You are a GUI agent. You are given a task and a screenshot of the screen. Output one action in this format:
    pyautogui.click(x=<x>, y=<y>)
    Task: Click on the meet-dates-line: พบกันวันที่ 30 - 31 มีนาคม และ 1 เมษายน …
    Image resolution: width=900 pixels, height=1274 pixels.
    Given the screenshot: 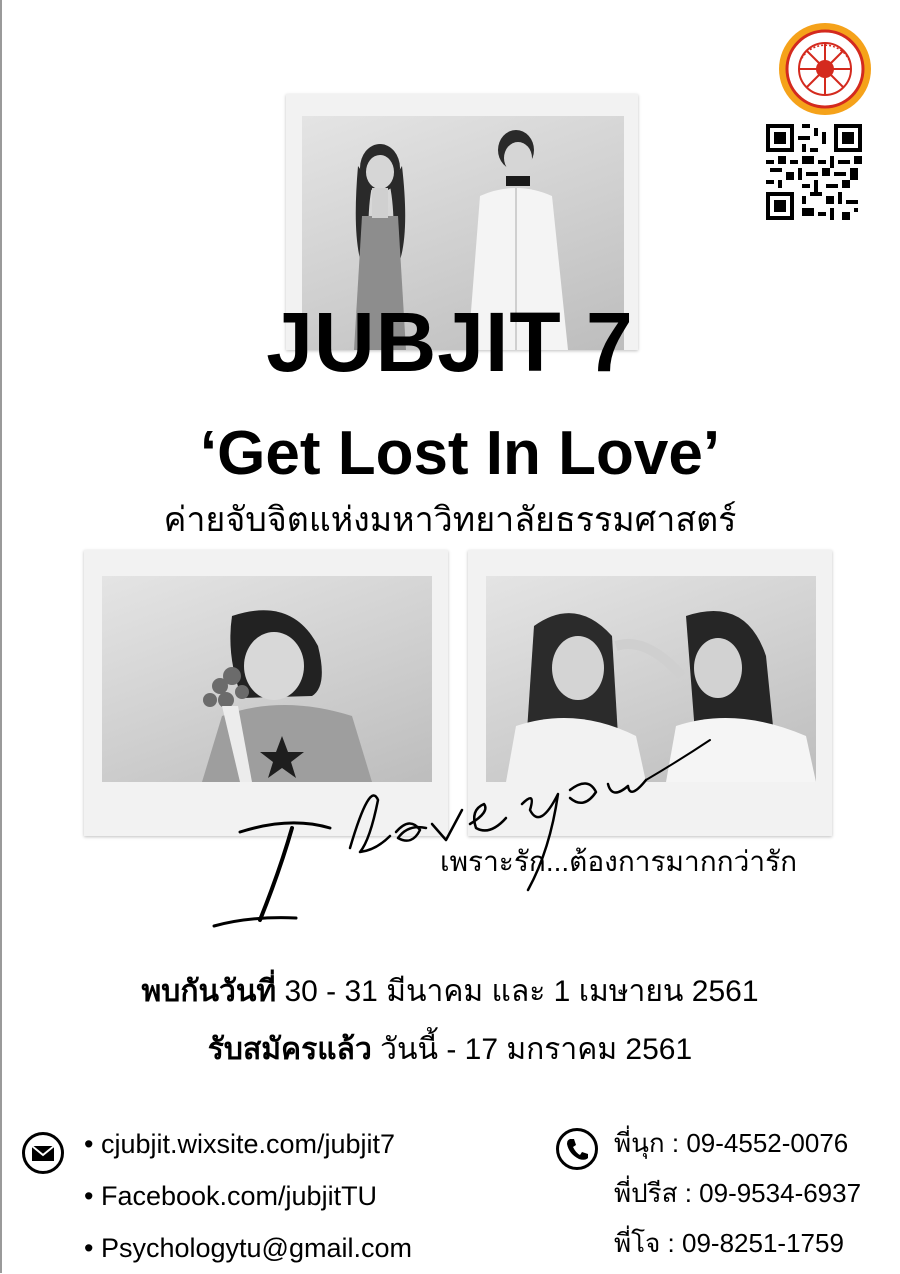 What is the action you would take?
    pyautogui.click(x=450, y=992)
    